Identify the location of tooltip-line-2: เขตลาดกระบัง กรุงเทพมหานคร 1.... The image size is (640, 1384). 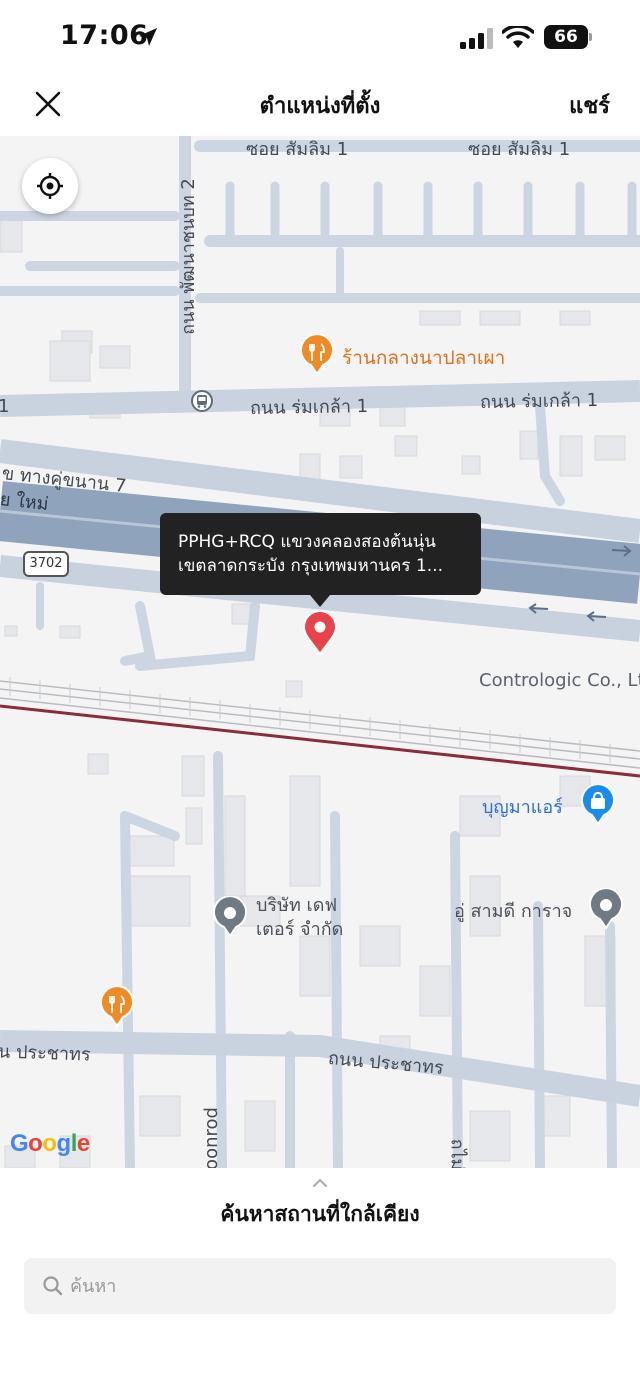
(310, 566).